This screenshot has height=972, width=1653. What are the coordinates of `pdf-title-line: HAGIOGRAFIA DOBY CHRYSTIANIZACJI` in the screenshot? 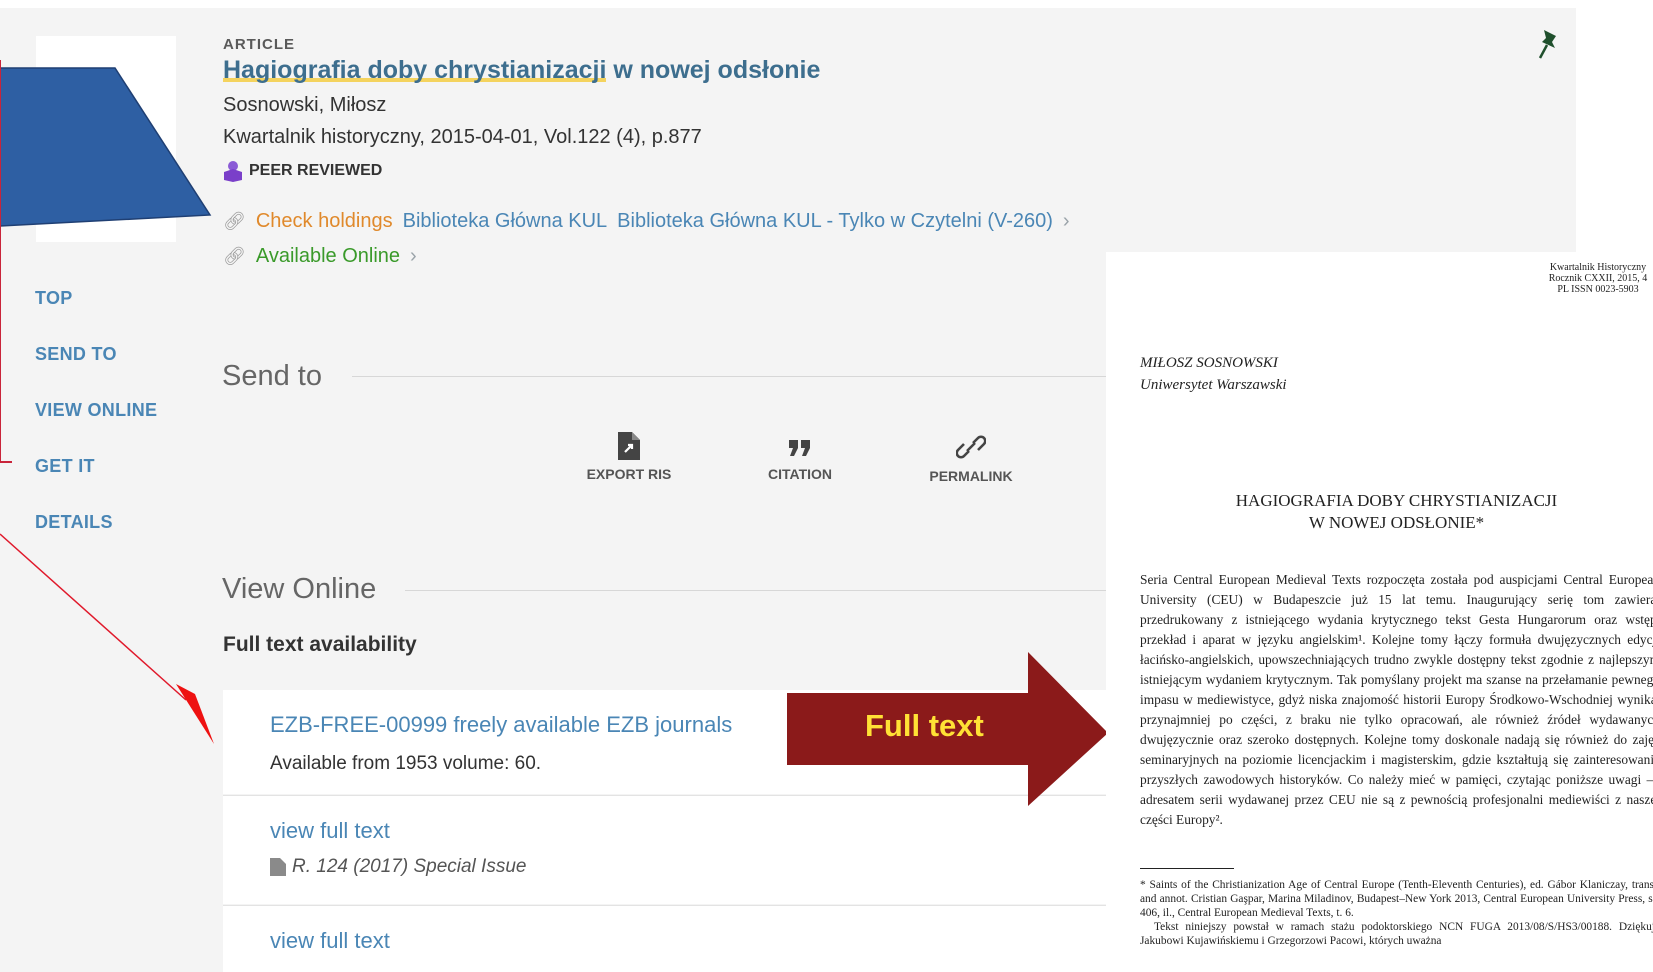 It's located at (1396, 500).